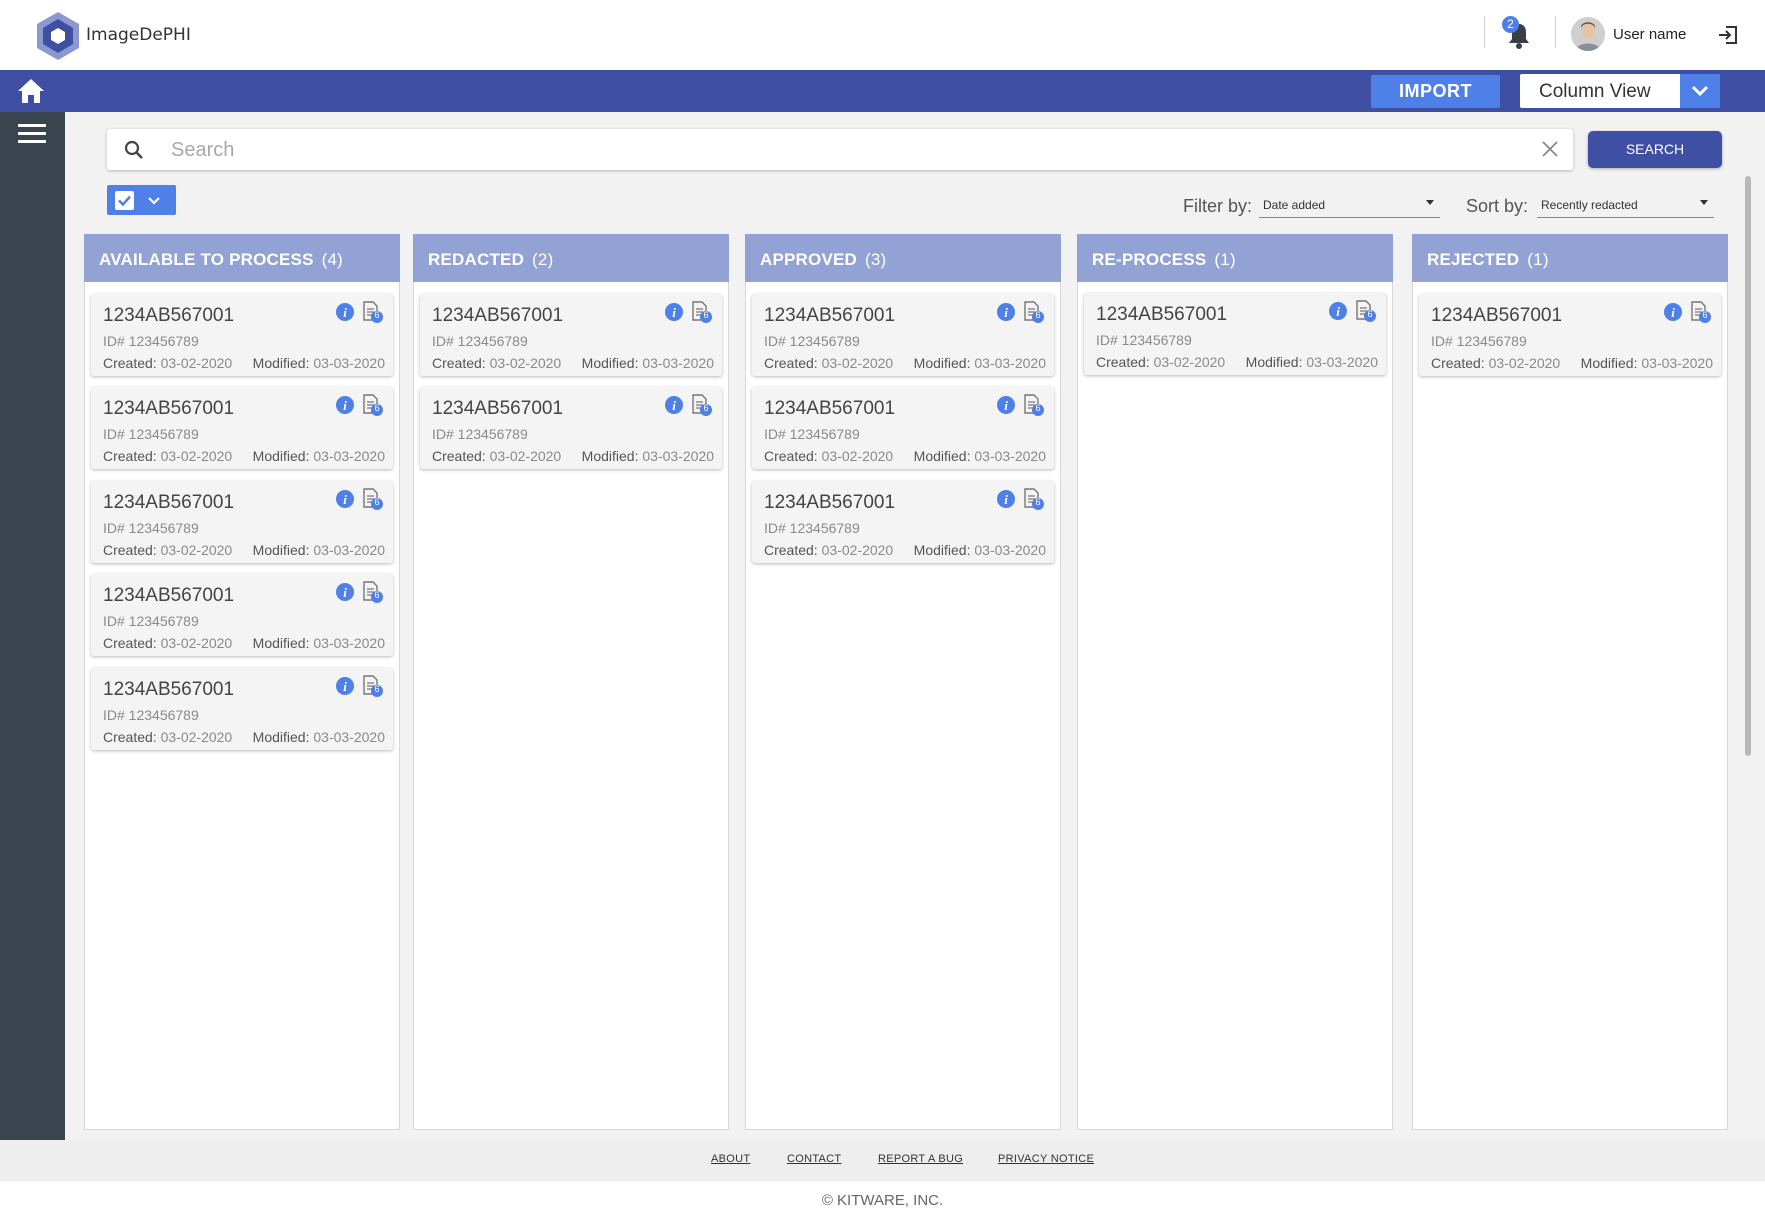  What do you see at coordinates (1649, 34) in the screenshot?
I see `username: User name` at bounding box center [1649, 34].